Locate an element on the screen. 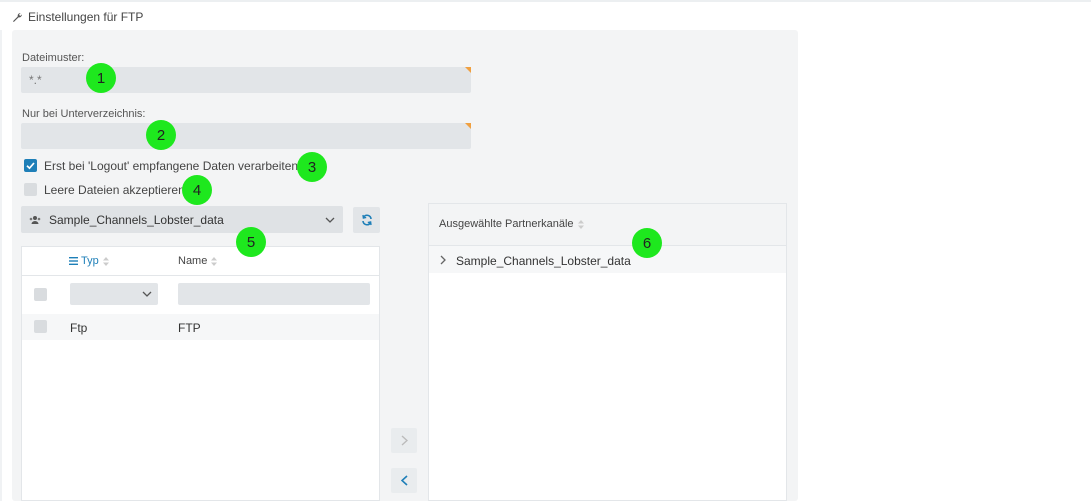 Image resolution: width=1091 pixels, height=501 pixels. table-row: Ftp FTP is located at coordinates (200, 327).